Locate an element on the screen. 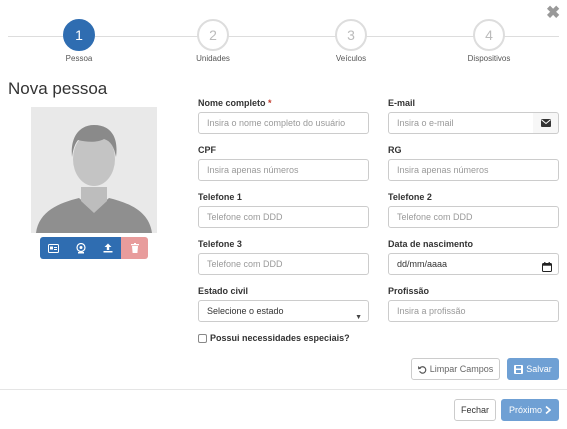  clear-fields-label: Limpar Campos is located at coordinates (461, 369).